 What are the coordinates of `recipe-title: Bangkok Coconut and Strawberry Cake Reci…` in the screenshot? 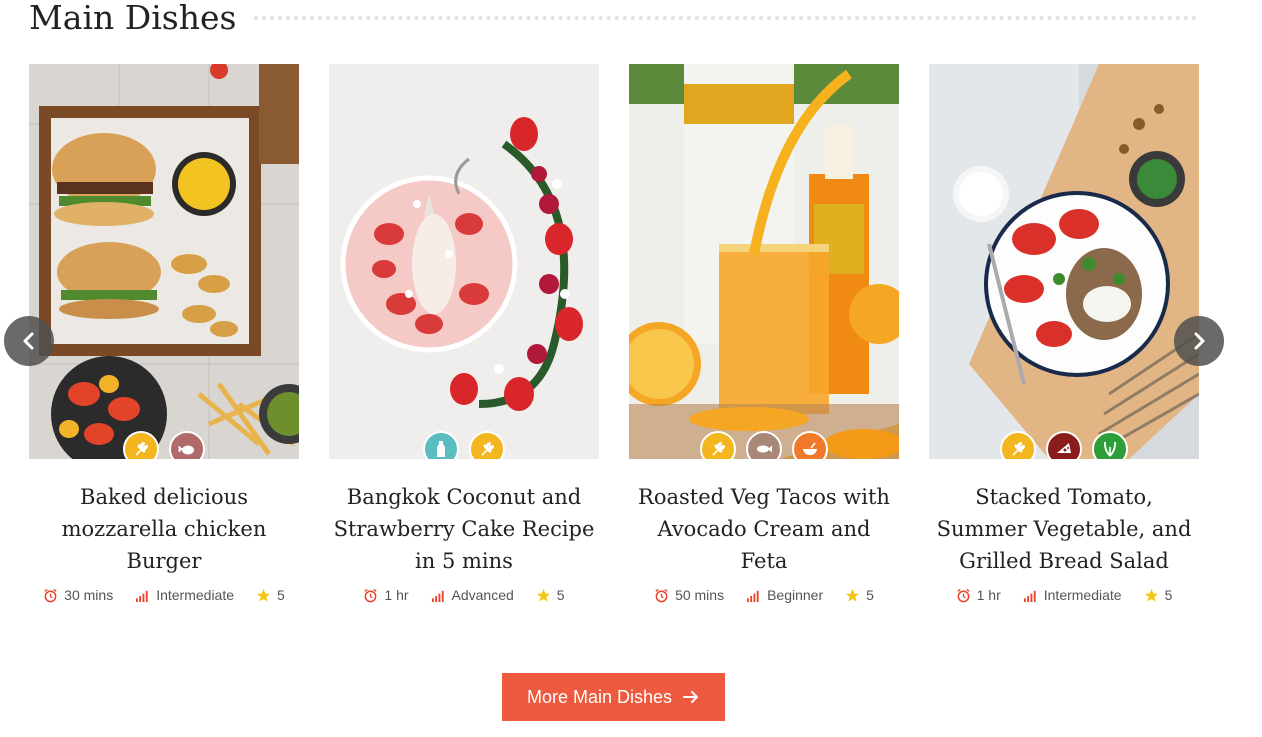 It's located at (464, 529).